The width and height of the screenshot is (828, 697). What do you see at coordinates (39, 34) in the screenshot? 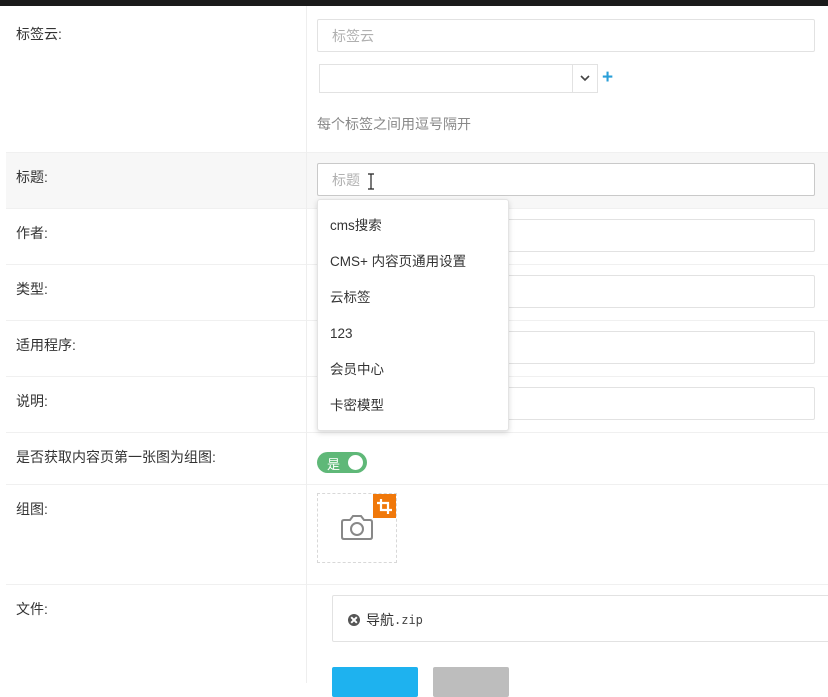
I see `tags-label: 标签云:` at bounding box center [39, 34].